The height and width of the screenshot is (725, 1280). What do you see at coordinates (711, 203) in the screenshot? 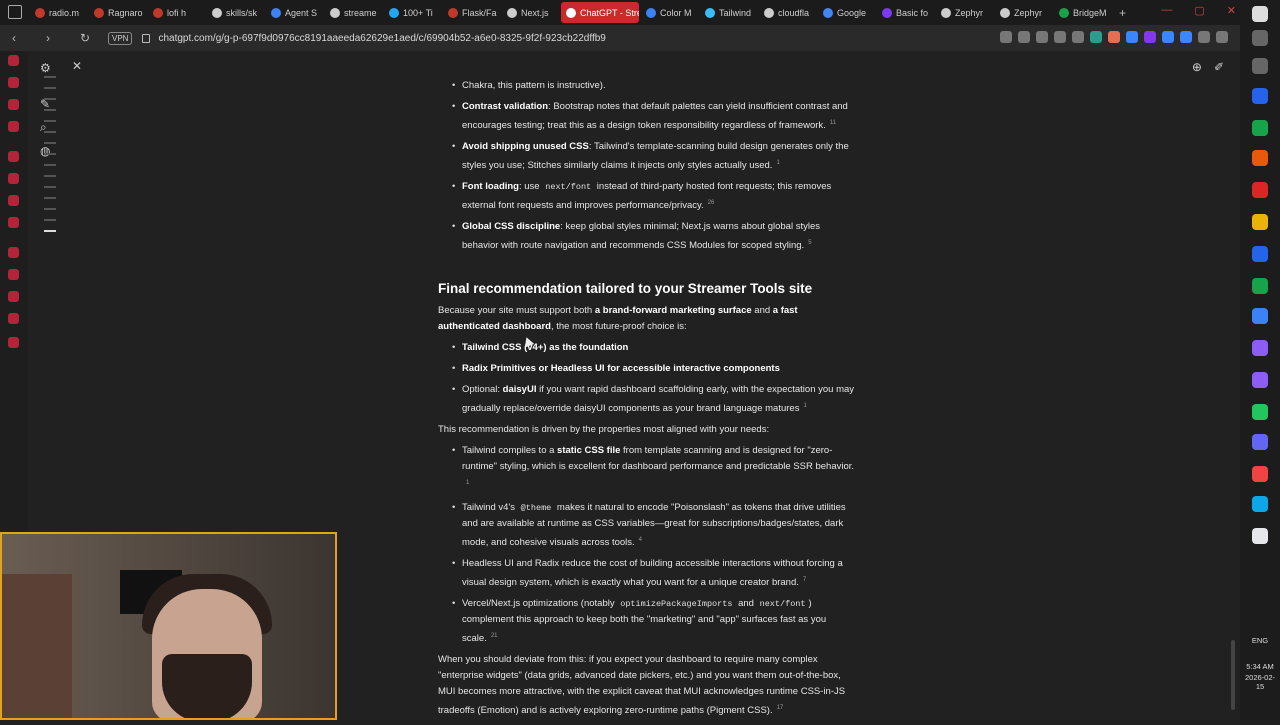
I see `citation-badge: 26` at bounding box center [711, 203].